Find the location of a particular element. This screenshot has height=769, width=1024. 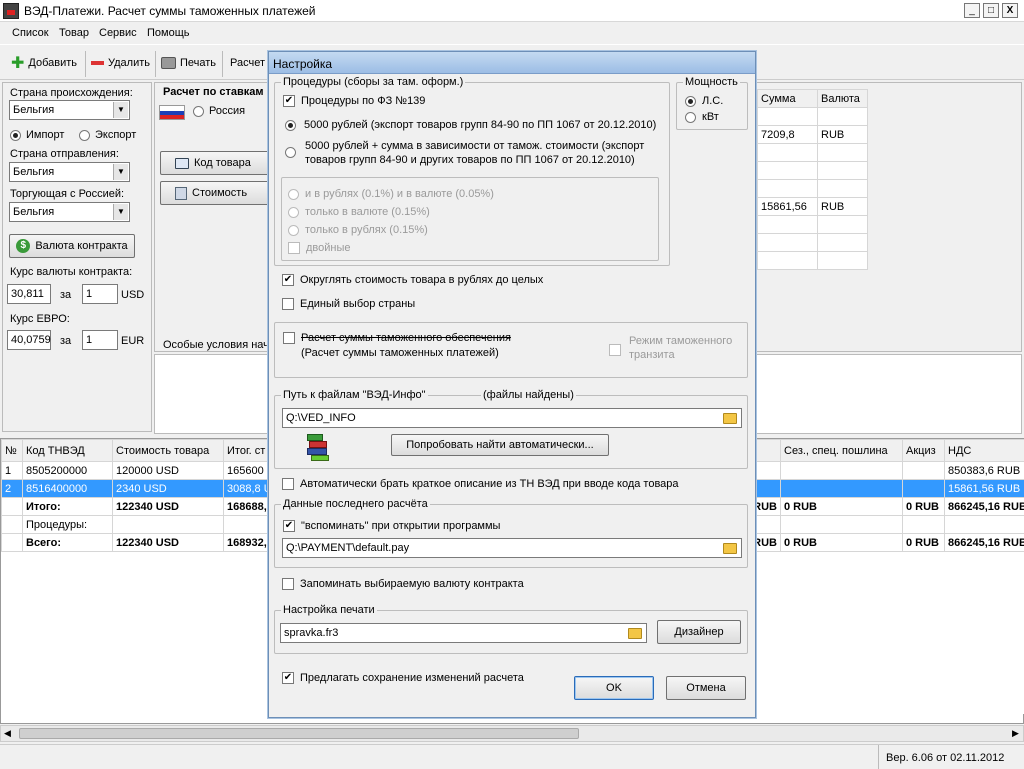

ok-button: OK is located at coordinates (614, 688).